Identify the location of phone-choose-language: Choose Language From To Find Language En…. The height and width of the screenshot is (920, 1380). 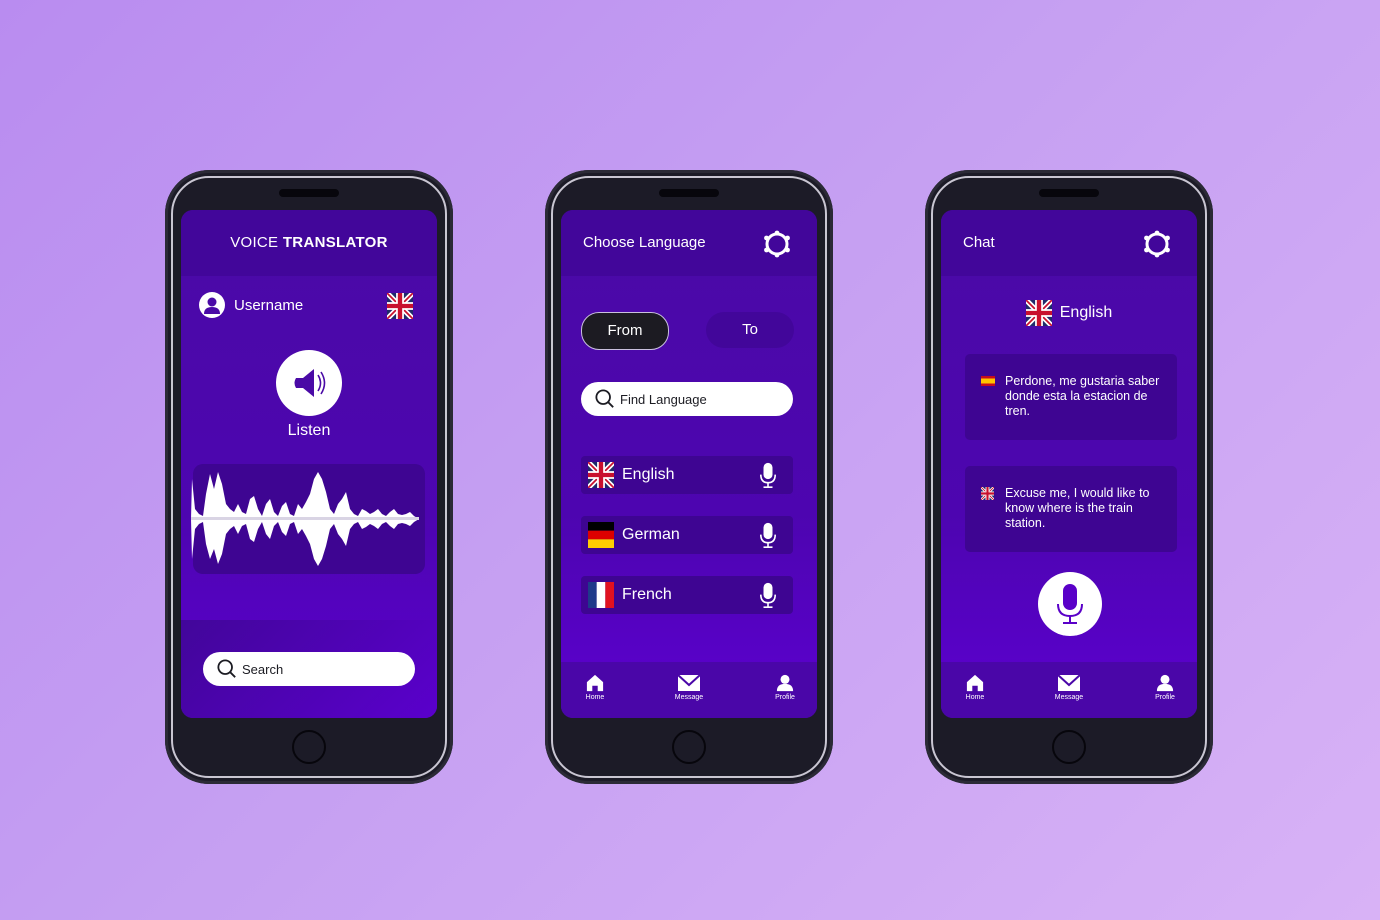
(689, 477).